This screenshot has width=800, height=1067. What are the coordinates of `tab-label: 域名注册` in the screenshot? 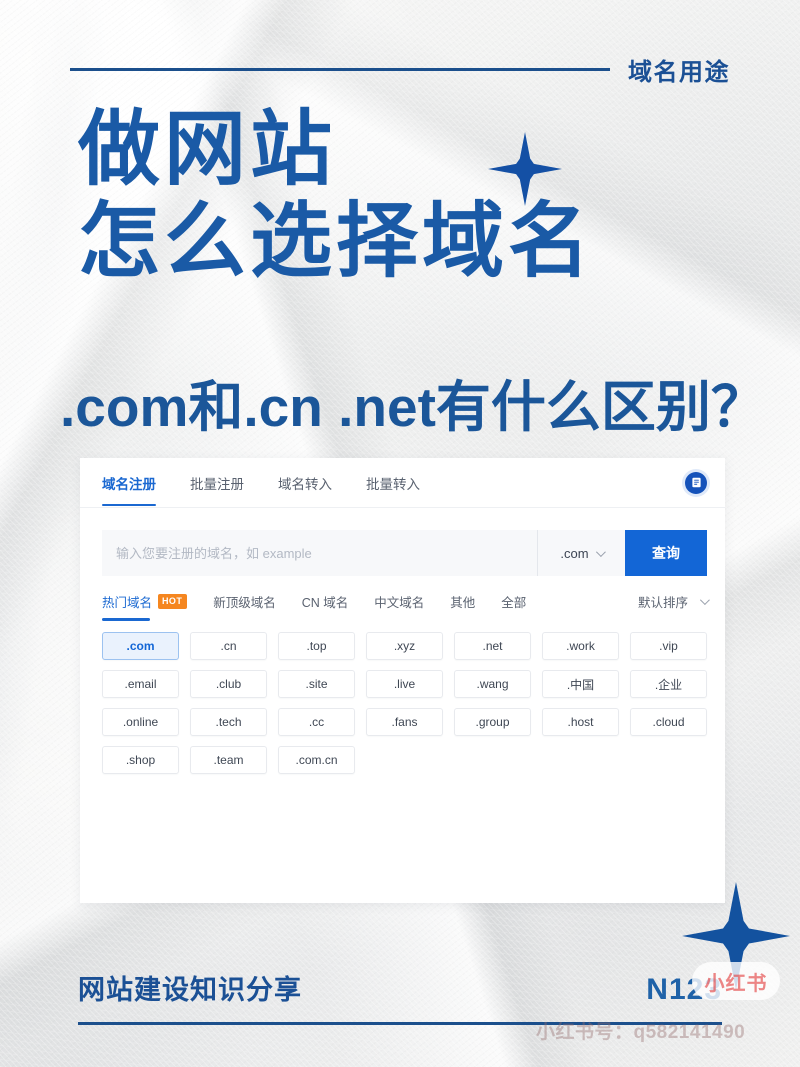 It's located at (129, 484).